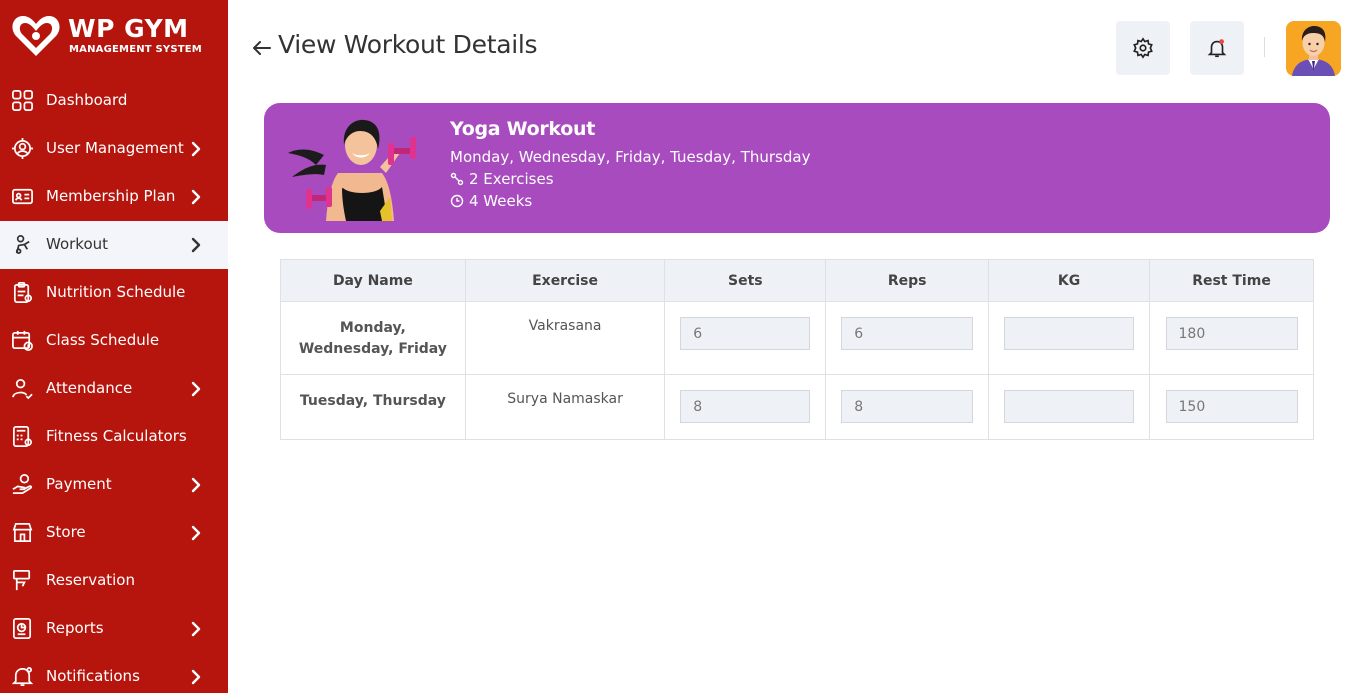 This screenshot has width=1365, height=693. I want to click on hand-money-icon, so click(22, 484).